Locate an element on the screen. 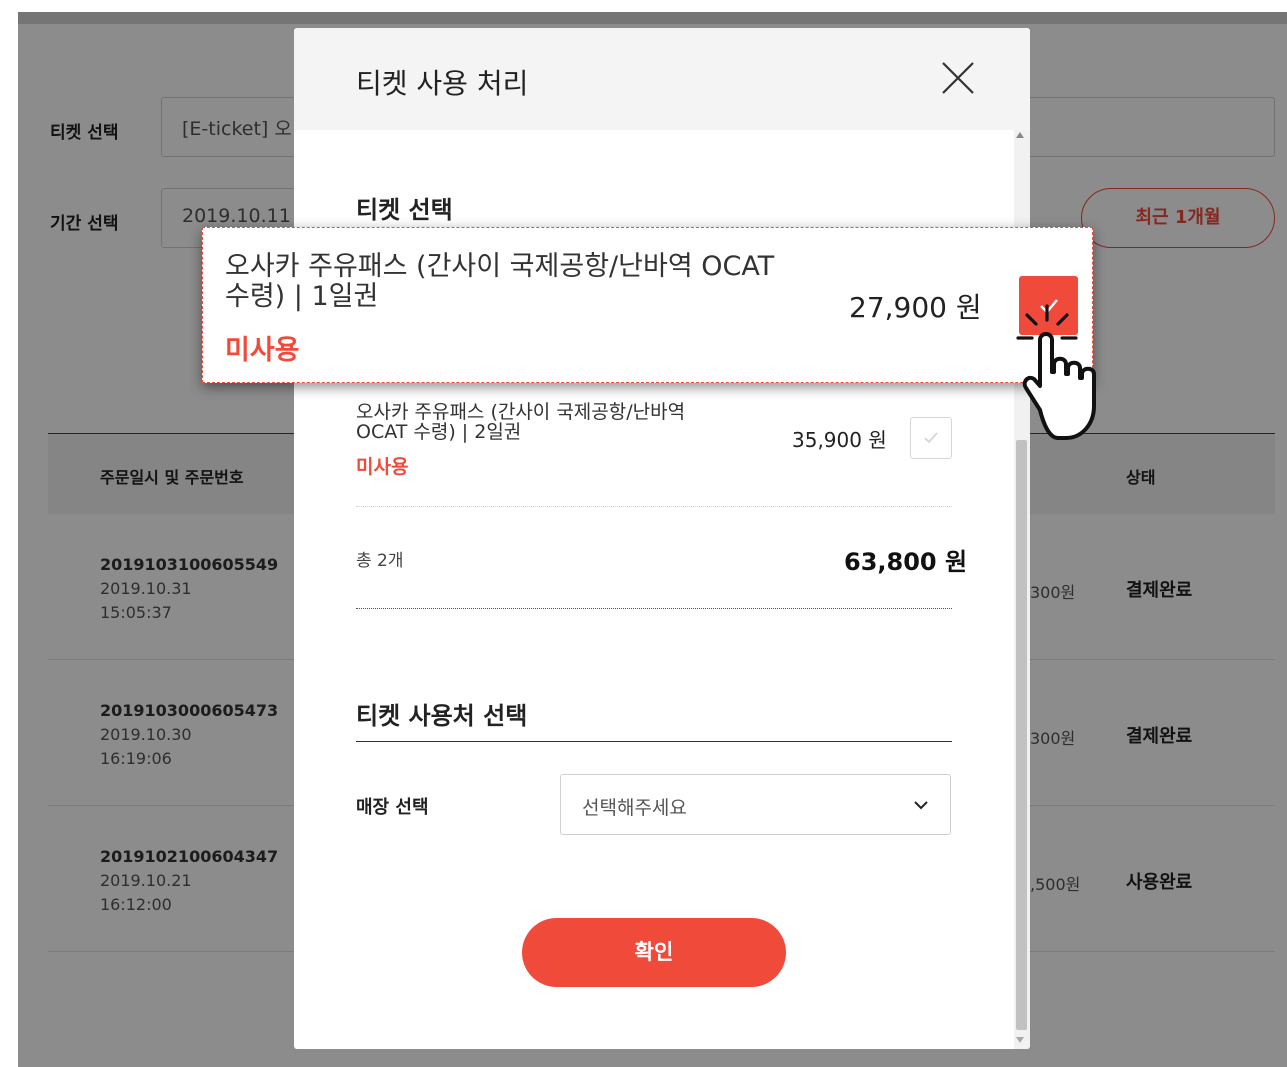  total-count-label: 총 2개 is located at coordinates (380, 561).